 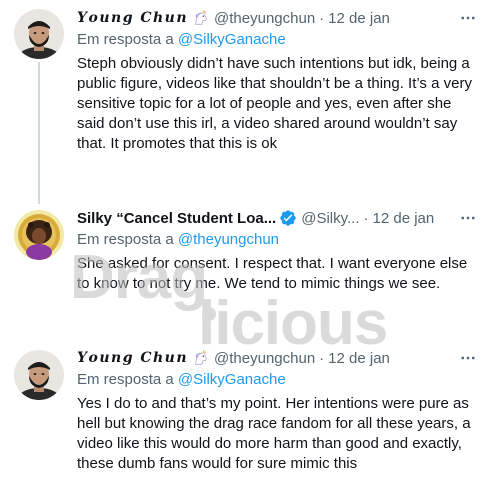 I want to click on reply-context: Em resposta a @theyungchun, so click(x=278, y=240).